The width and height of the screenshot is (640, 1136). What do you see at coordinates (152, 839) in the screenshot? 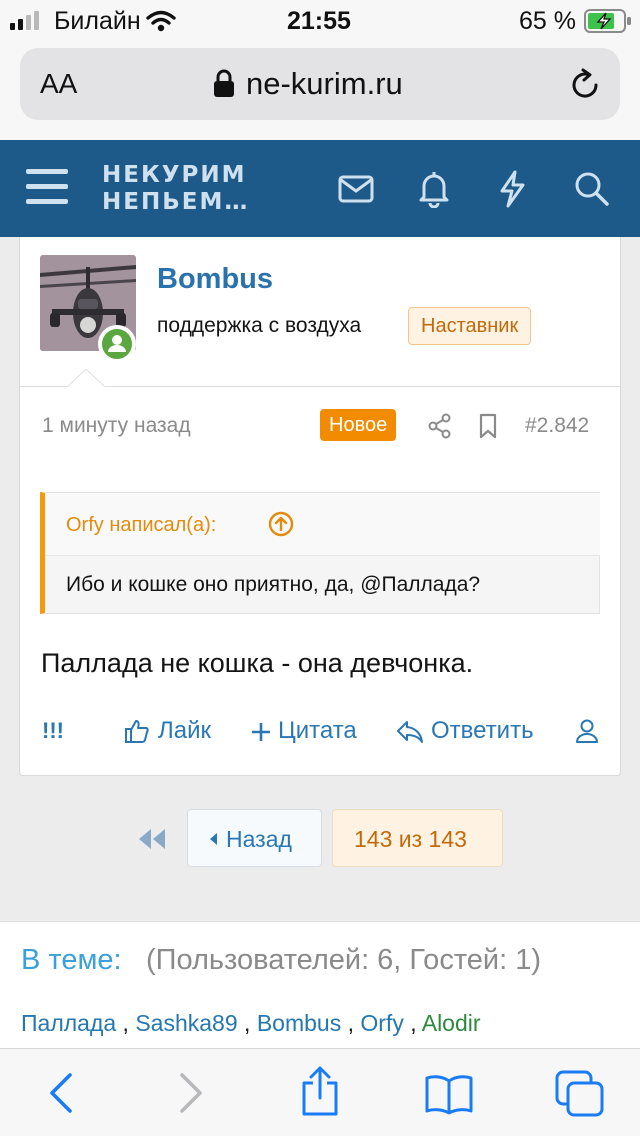
I see `first-page-icon` at bounding box center [152, 839].